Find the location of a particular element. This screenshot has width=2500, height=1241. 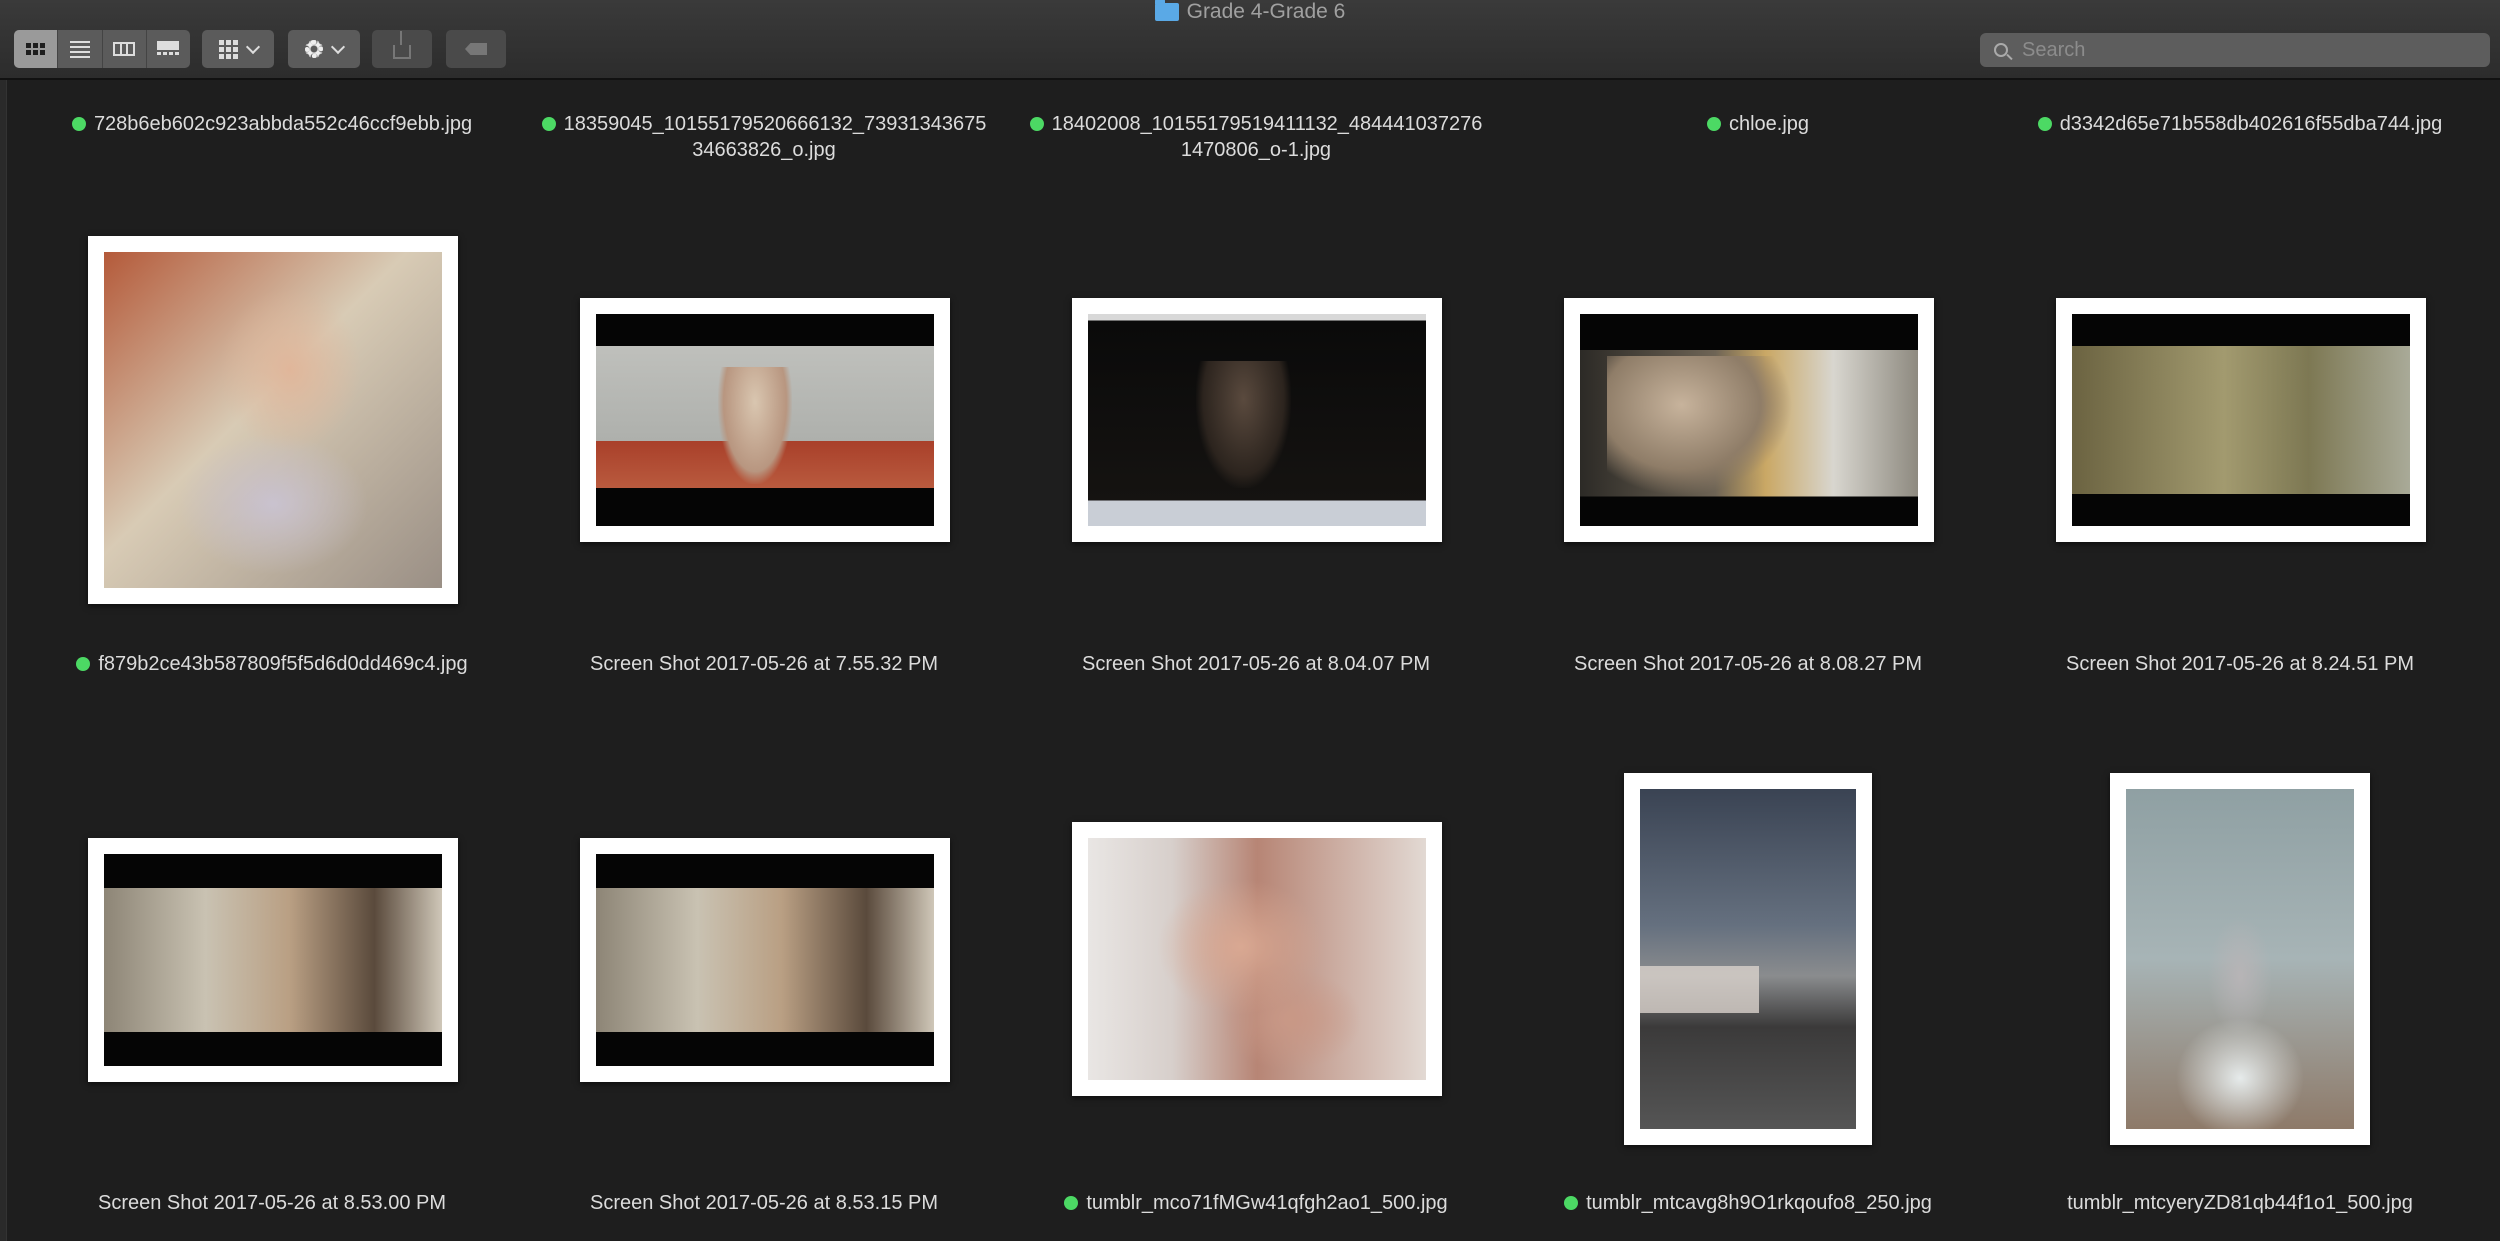

list-view-button is located at coordinates (80, 49).